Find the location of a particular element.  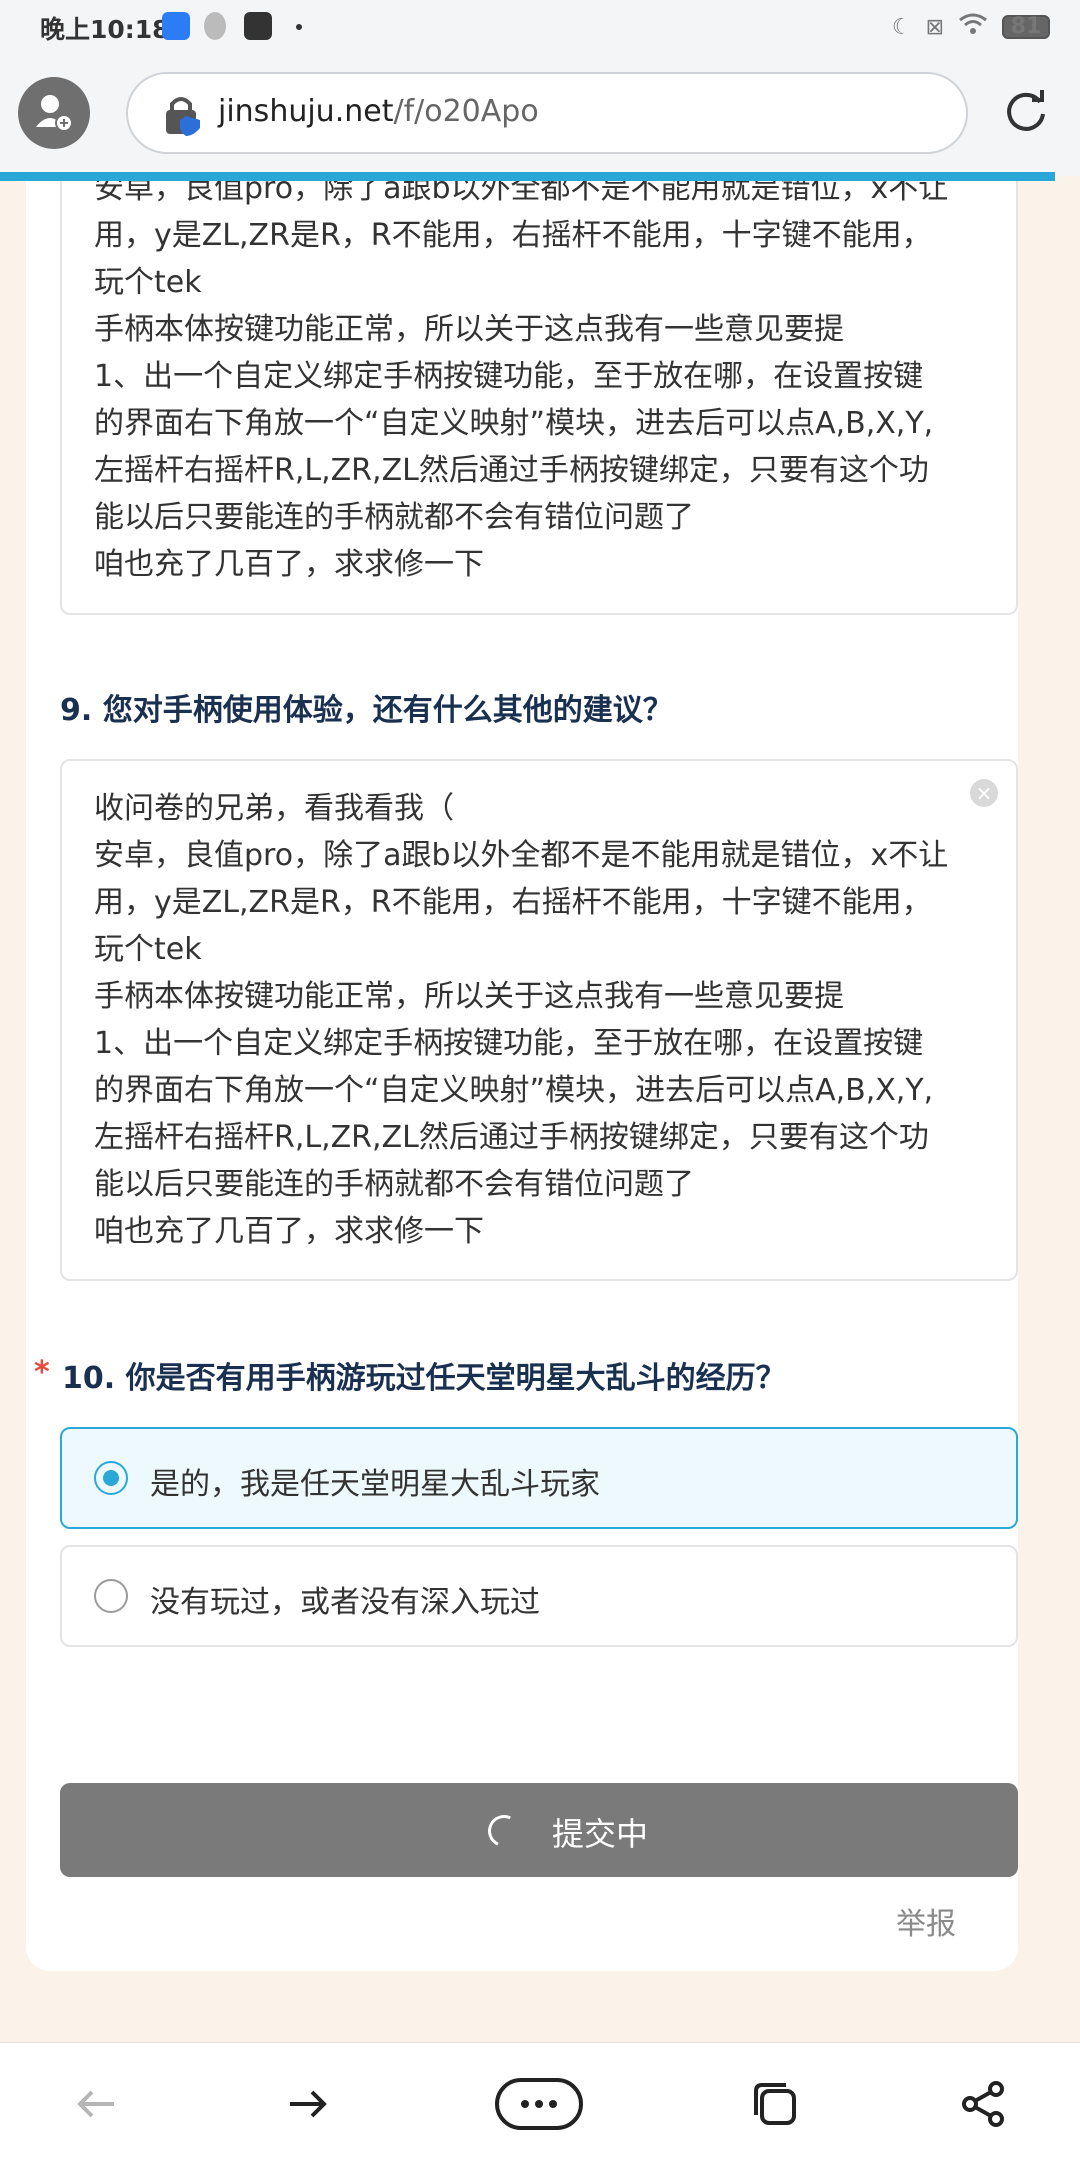

required-mark: * is located at coordinates (42, 1372).